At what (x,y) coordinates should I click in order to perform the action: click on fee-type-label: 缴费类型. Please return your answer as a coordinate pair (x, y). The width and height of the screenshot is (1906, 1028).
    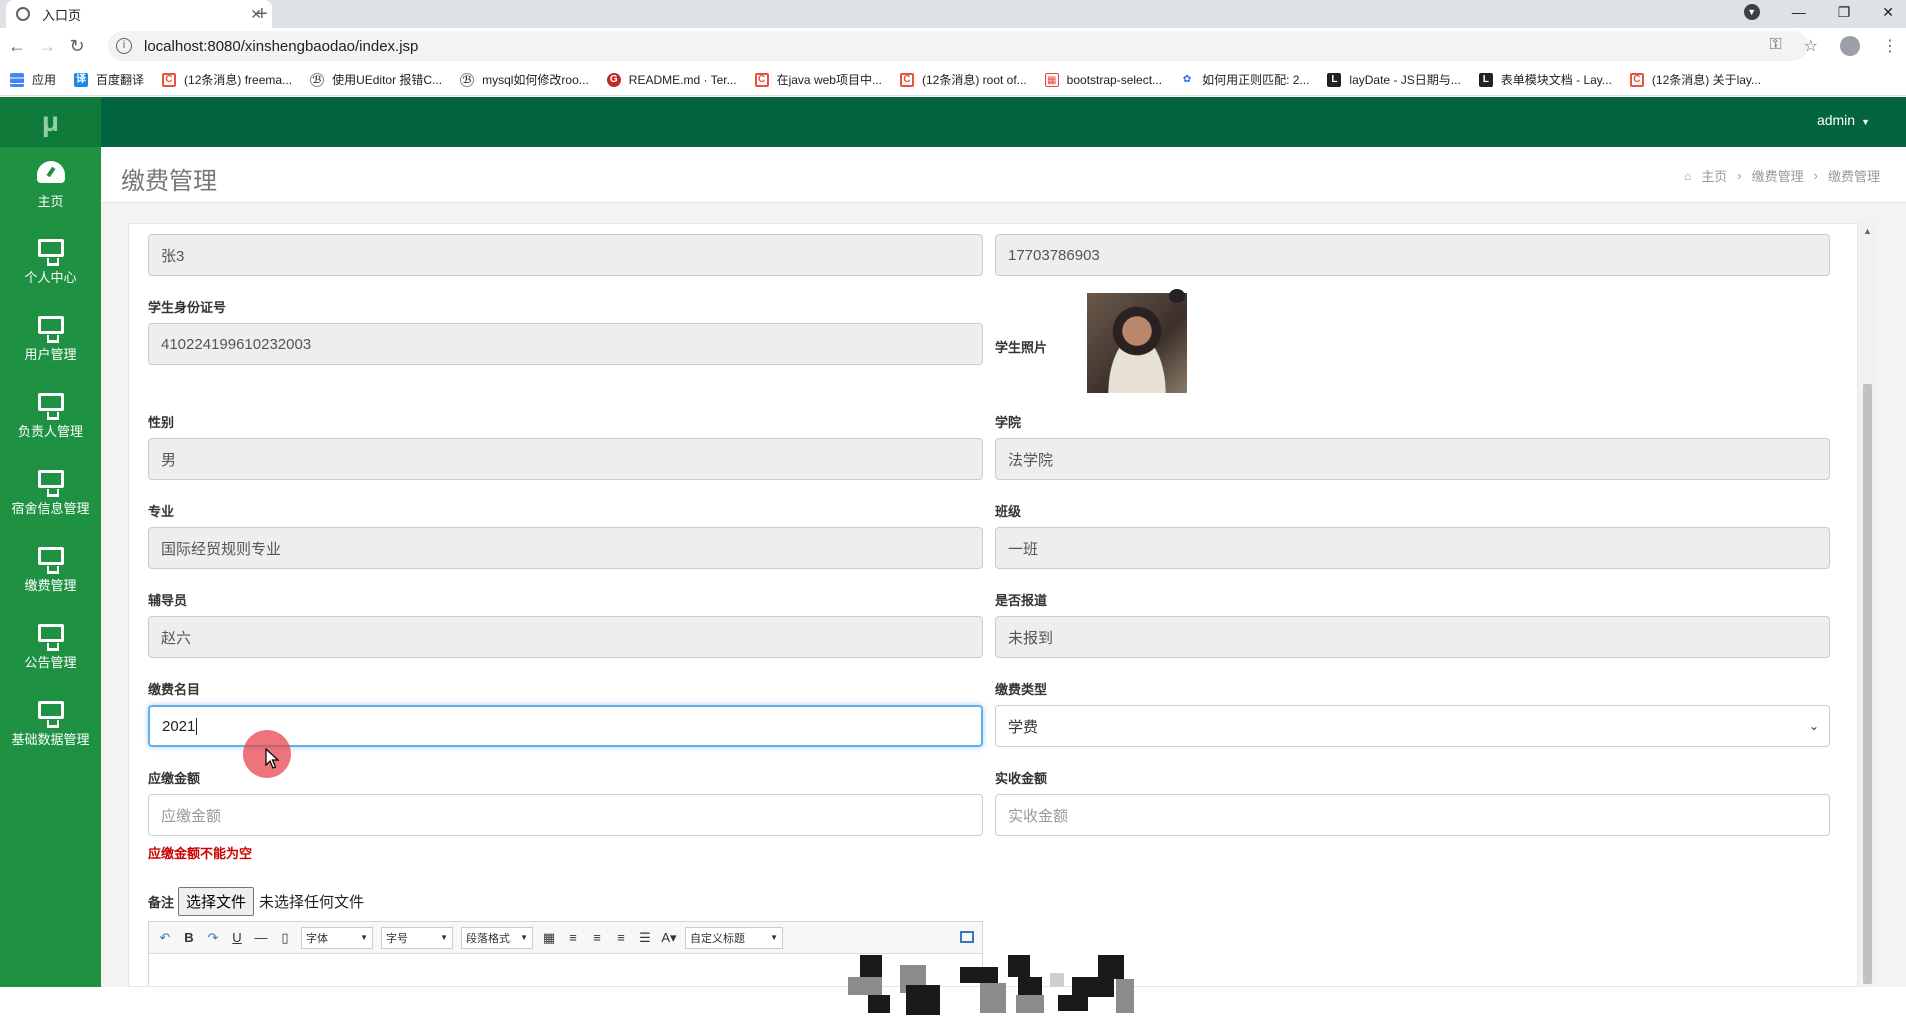
    Looking at the image, I should click on (1021, 689).